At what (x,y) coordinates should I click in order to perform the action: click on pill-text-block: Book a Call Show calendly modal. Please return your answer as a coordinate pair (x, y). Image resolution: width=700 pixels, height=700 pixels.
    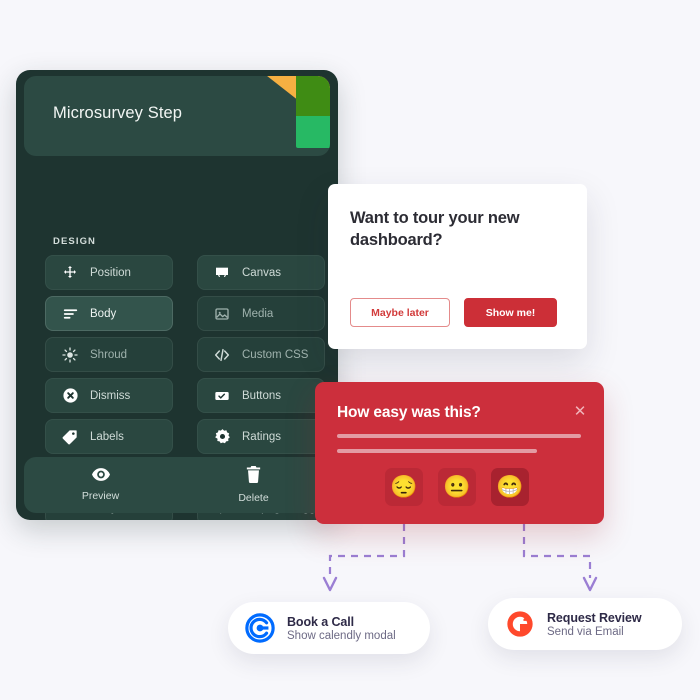
    Looking at the image, I should click on (341, 628).